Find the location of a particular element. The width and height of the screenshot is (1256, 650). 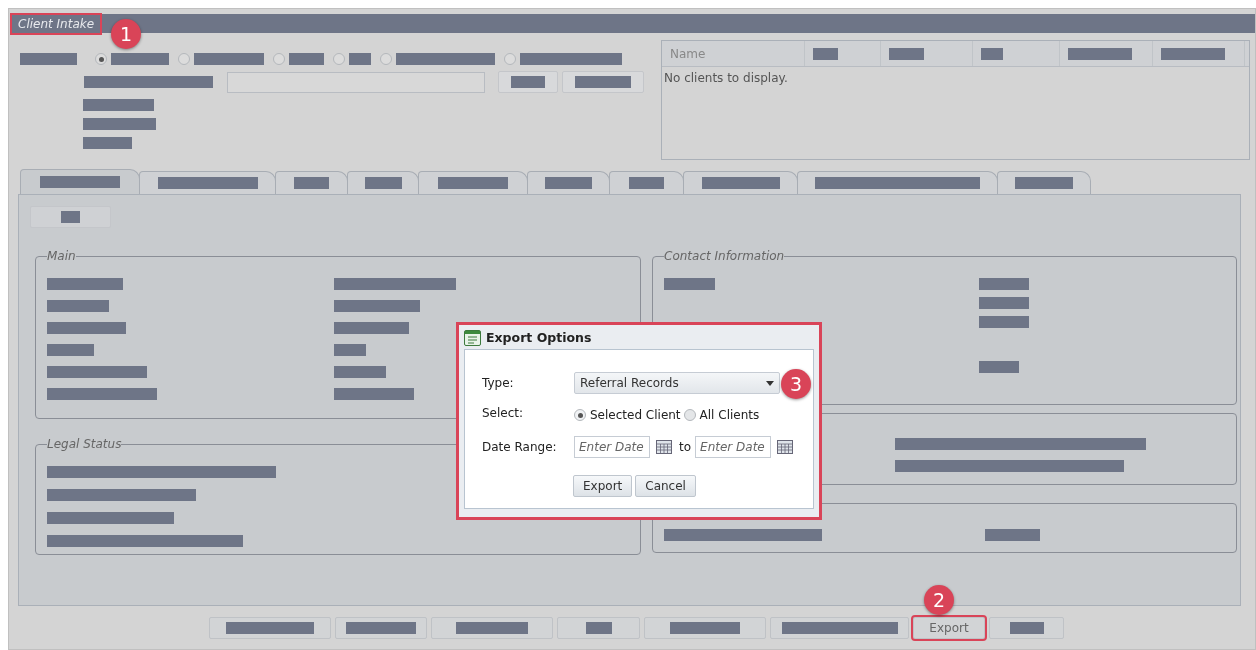

new-button is located at coordinates (70, 217).